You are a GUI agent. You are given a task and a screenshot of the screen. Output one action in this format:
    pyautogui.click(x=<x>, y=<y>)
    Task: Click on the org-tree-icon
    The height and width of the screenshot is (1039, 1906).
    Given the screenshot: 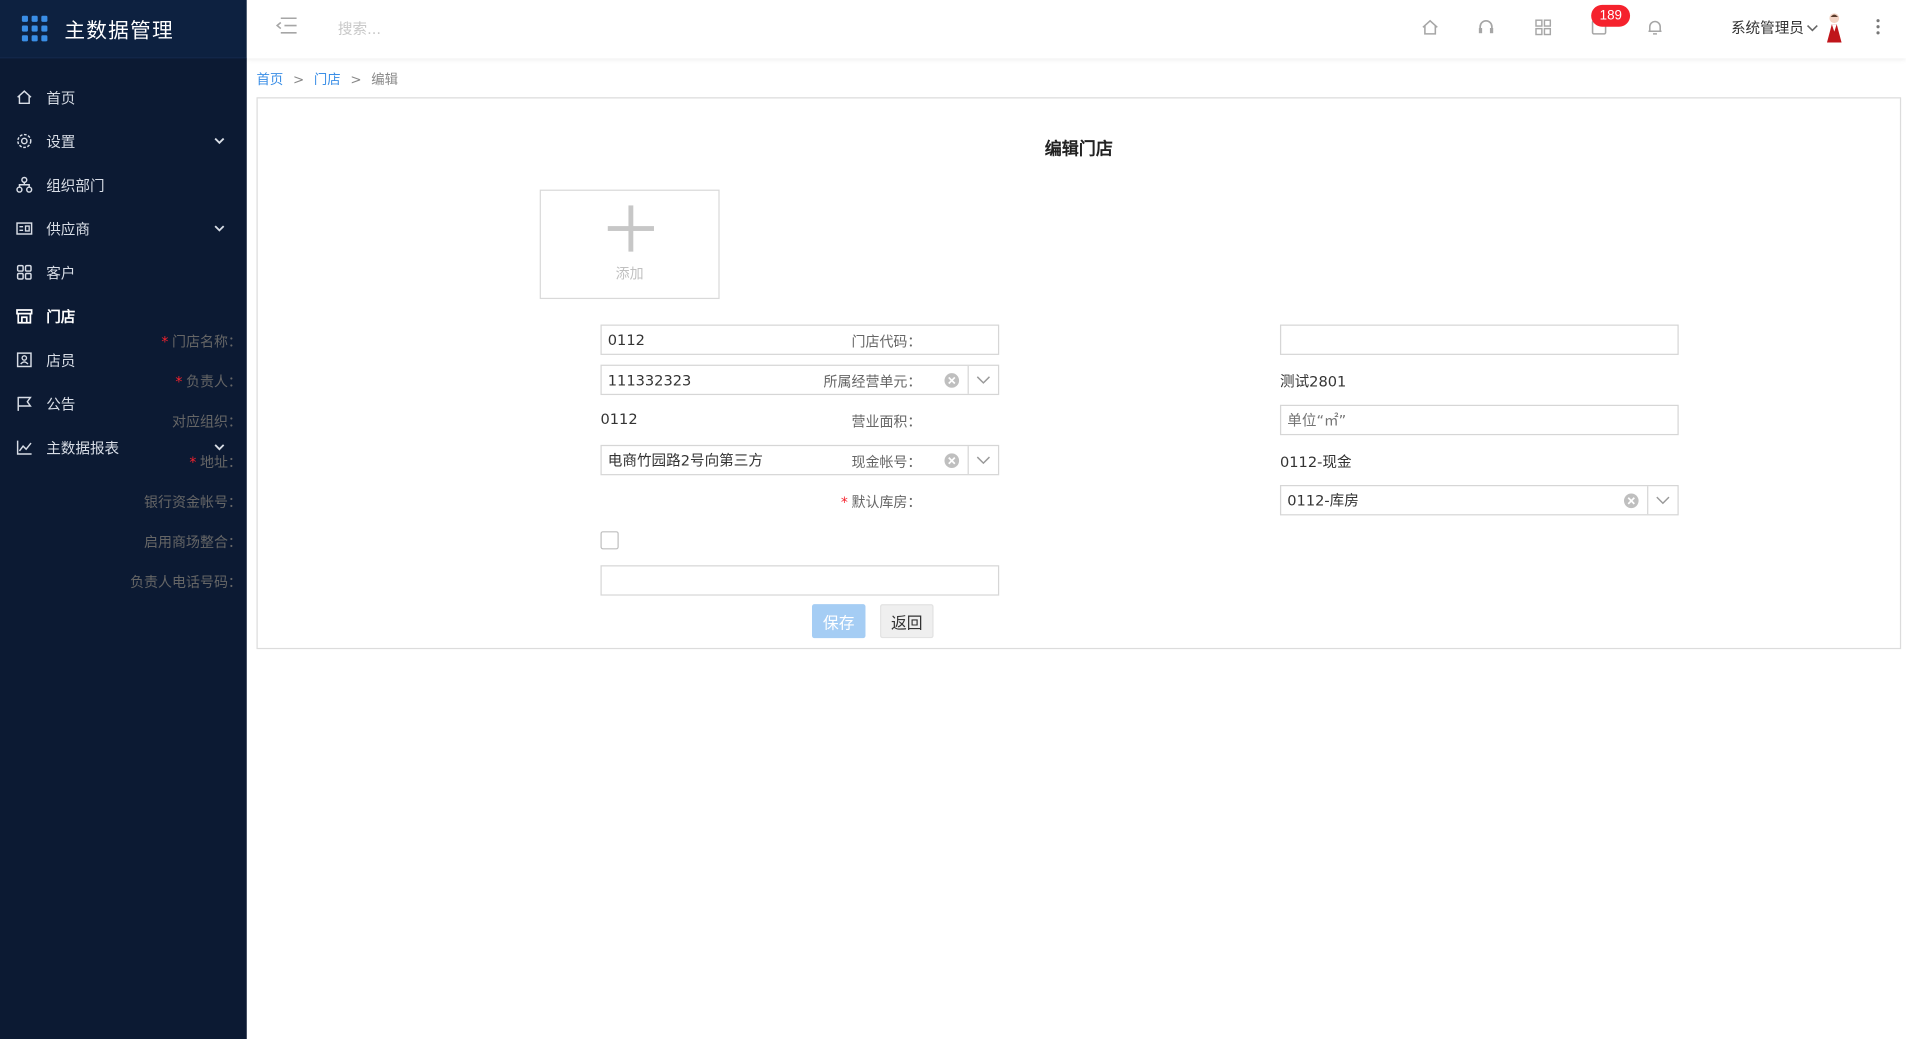 What is the action you would take?
    pyautogui.click(x=24, y=184)
    